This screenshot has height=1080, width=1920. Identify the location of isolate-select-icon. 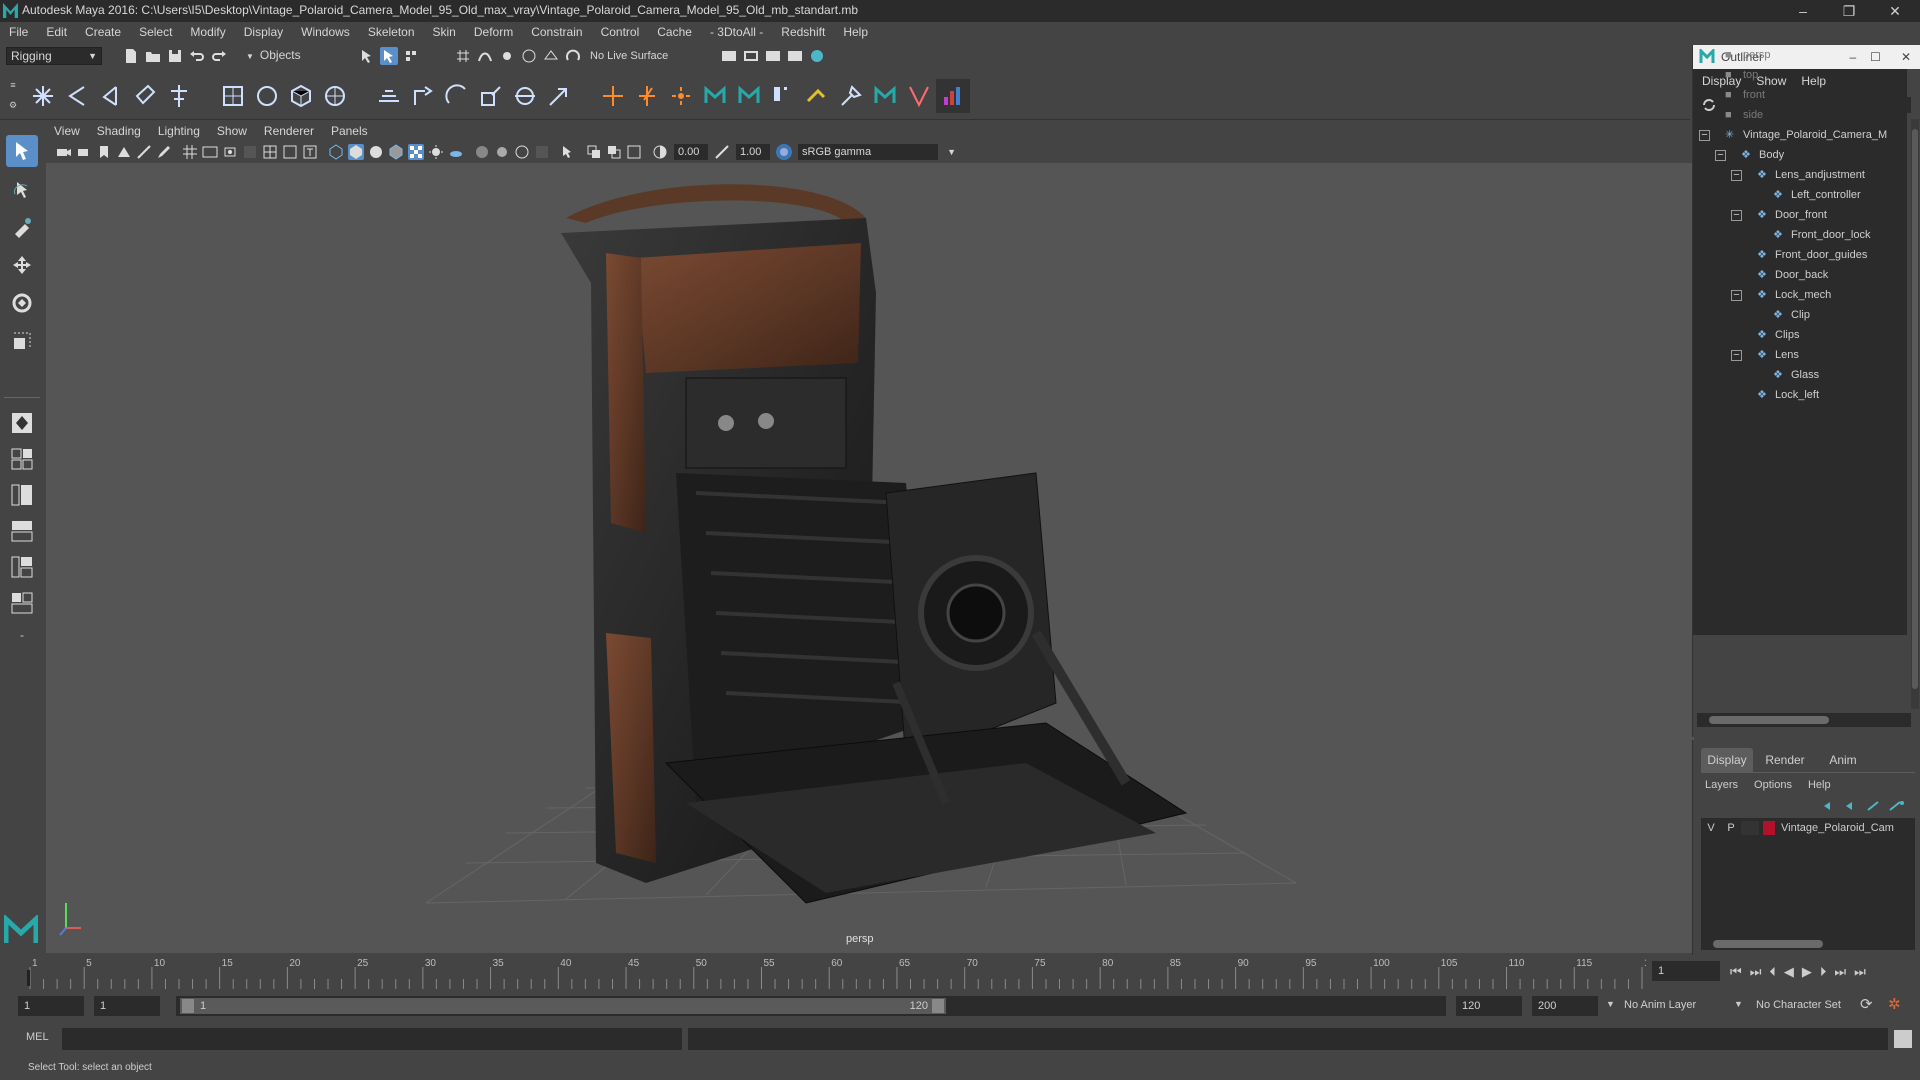
(568, 152).